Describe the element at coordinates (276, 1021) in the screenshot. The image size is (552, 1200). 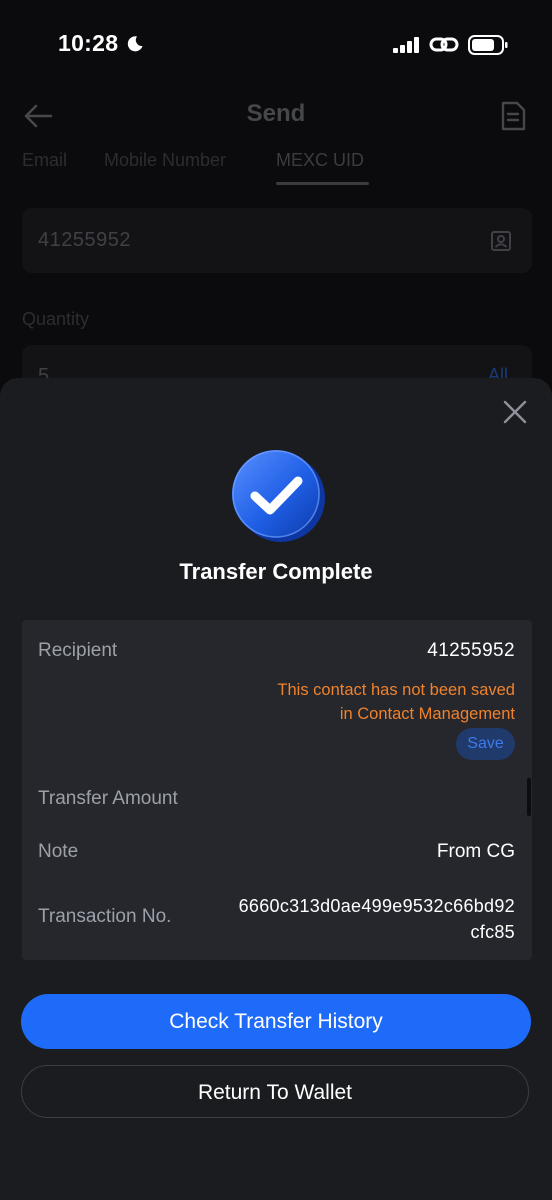
I see `check-transfer-history-button: Check Transfer History` at that location.